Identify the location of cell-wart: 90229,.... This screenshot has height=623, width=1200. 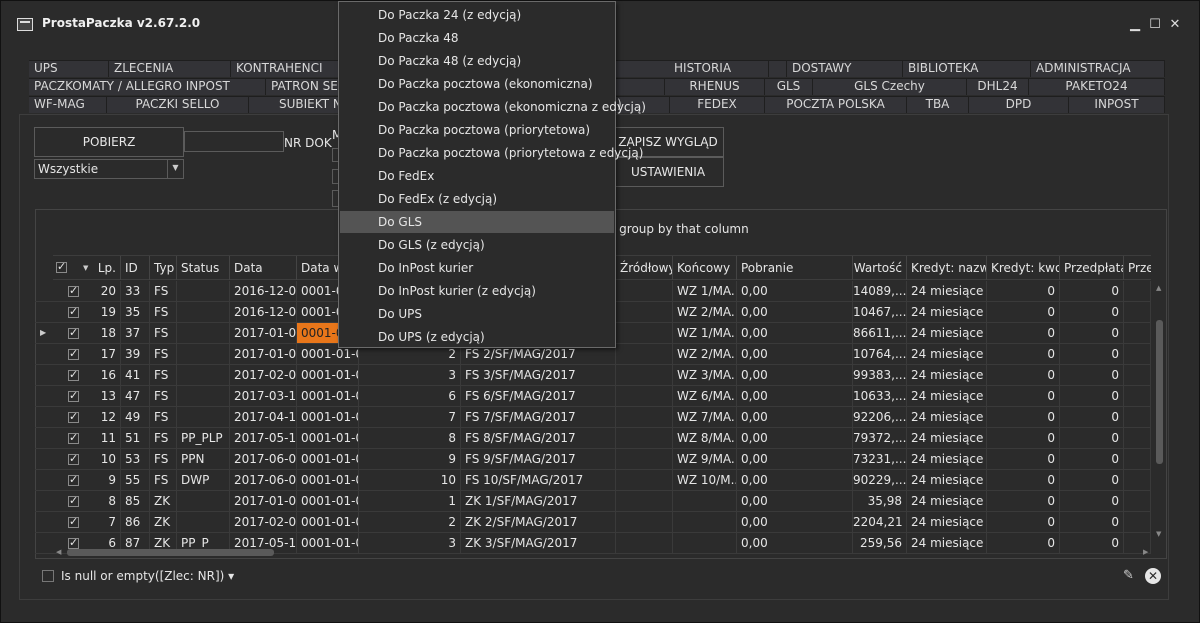
(880, 480).